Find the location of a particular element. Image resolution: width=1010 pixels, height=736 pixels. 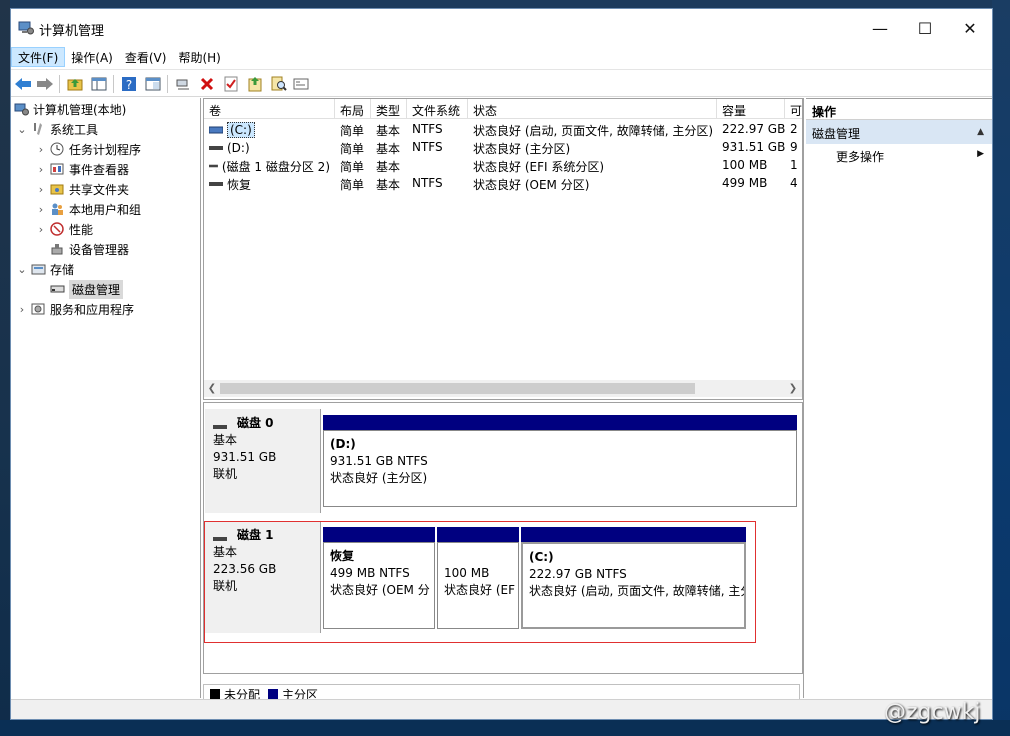

menu-bar: 文件(F) 操作(A) 查看(V) 帮助(H) is located at coordinates (501, 57).